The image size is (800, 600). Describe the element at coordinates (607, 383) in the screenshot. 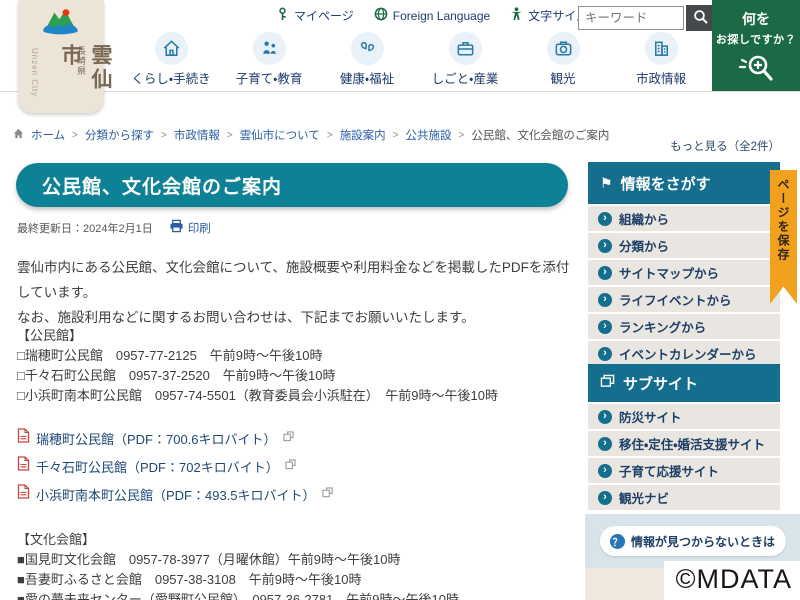

I see `subsite-icon` at that location.